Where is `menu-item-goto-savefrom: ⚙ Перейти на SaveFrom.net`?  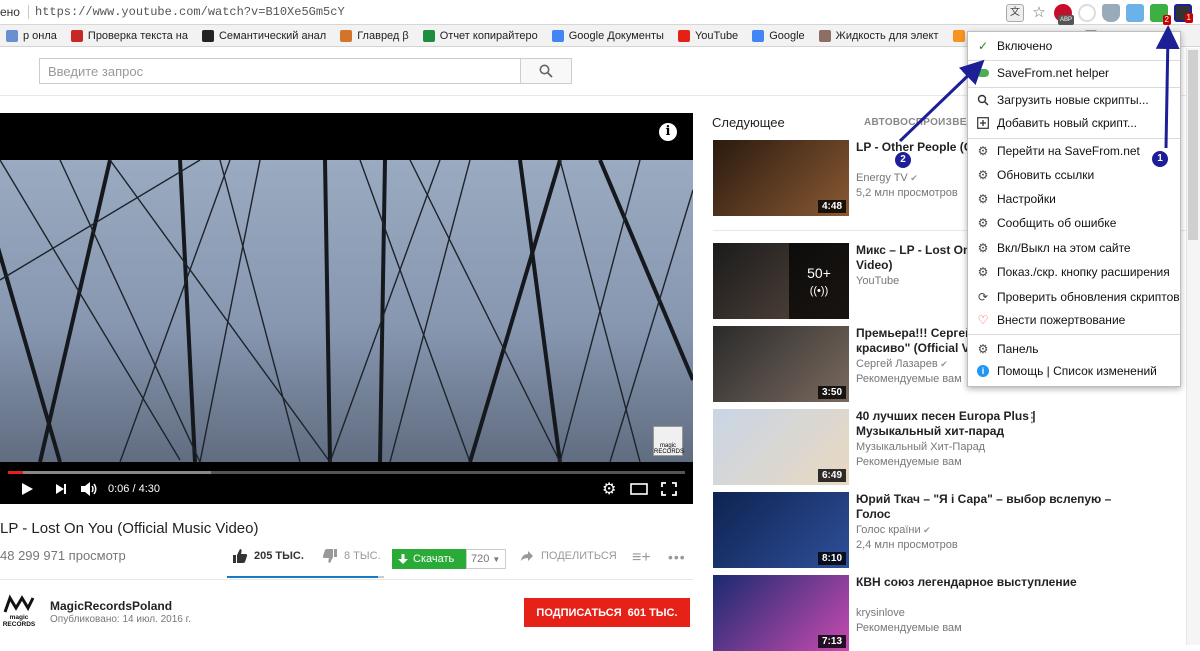 menu-item-goto-savefrom: ⚙ Перейти на SaveFrom.net is located at coordinates (1074, 151).